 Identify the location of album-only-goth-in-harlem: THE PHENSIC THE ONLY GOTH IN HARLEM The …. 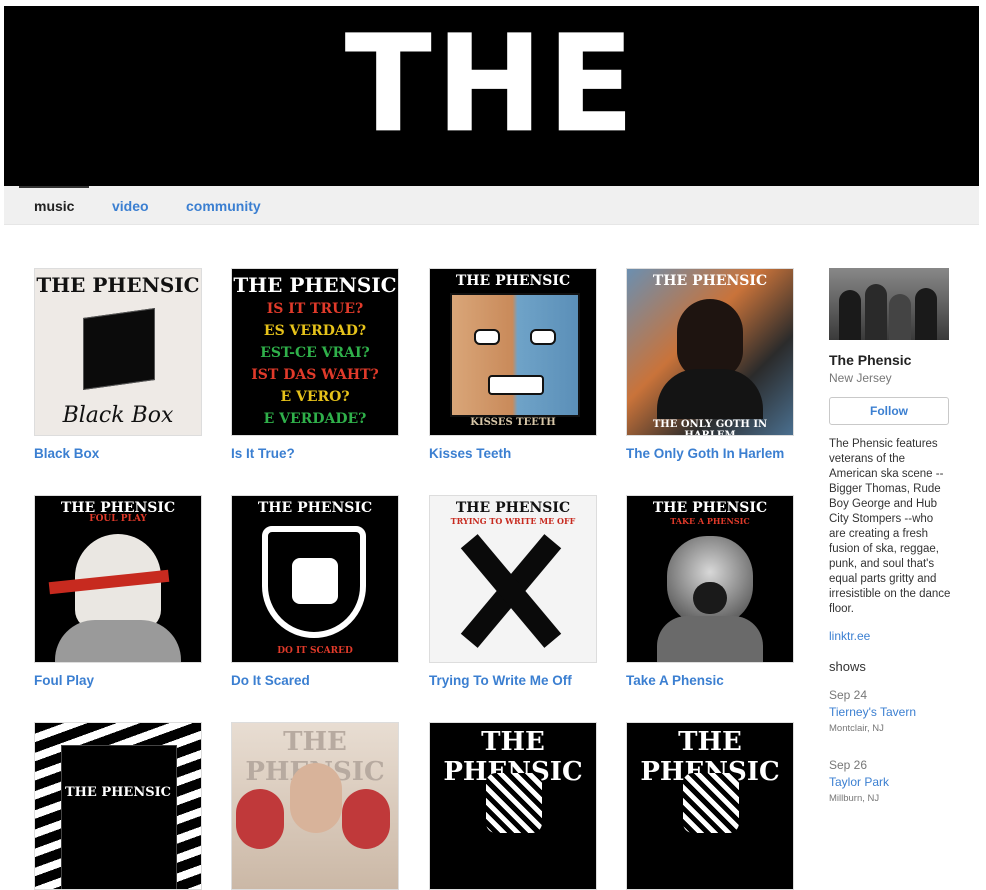
(710, 364).